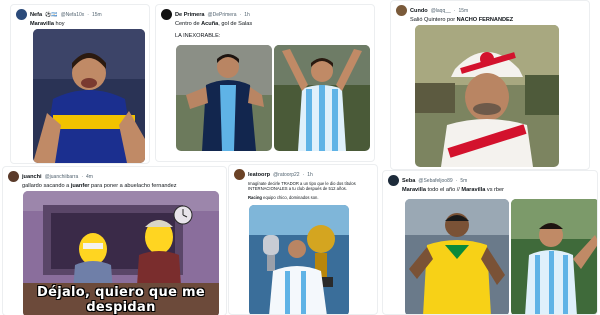 The width and height of the screenshot is (600, 315). What do you see at coordinates (457, 256) in the screenshot?
I see `tweet-photo-brazil` at bounding box center [457, 256].